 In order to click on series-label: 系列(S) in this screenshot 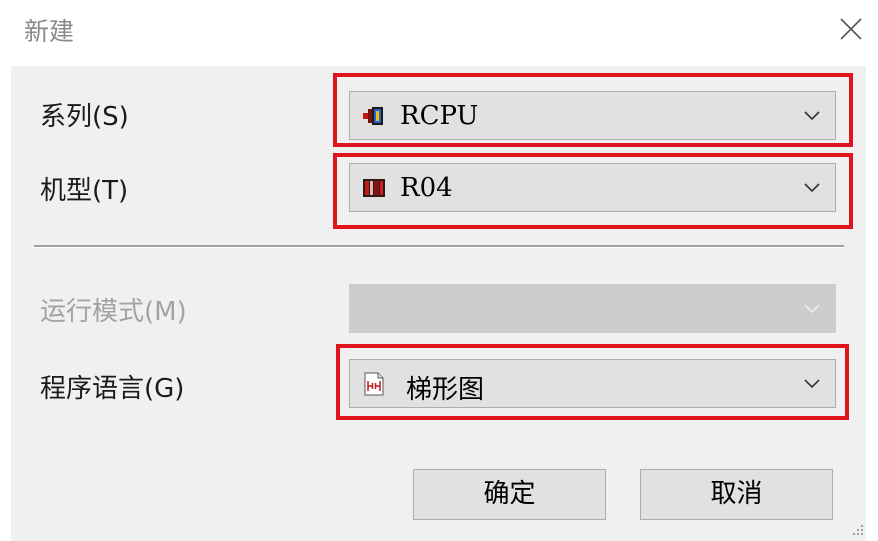, I will do `click(84, 117)`.